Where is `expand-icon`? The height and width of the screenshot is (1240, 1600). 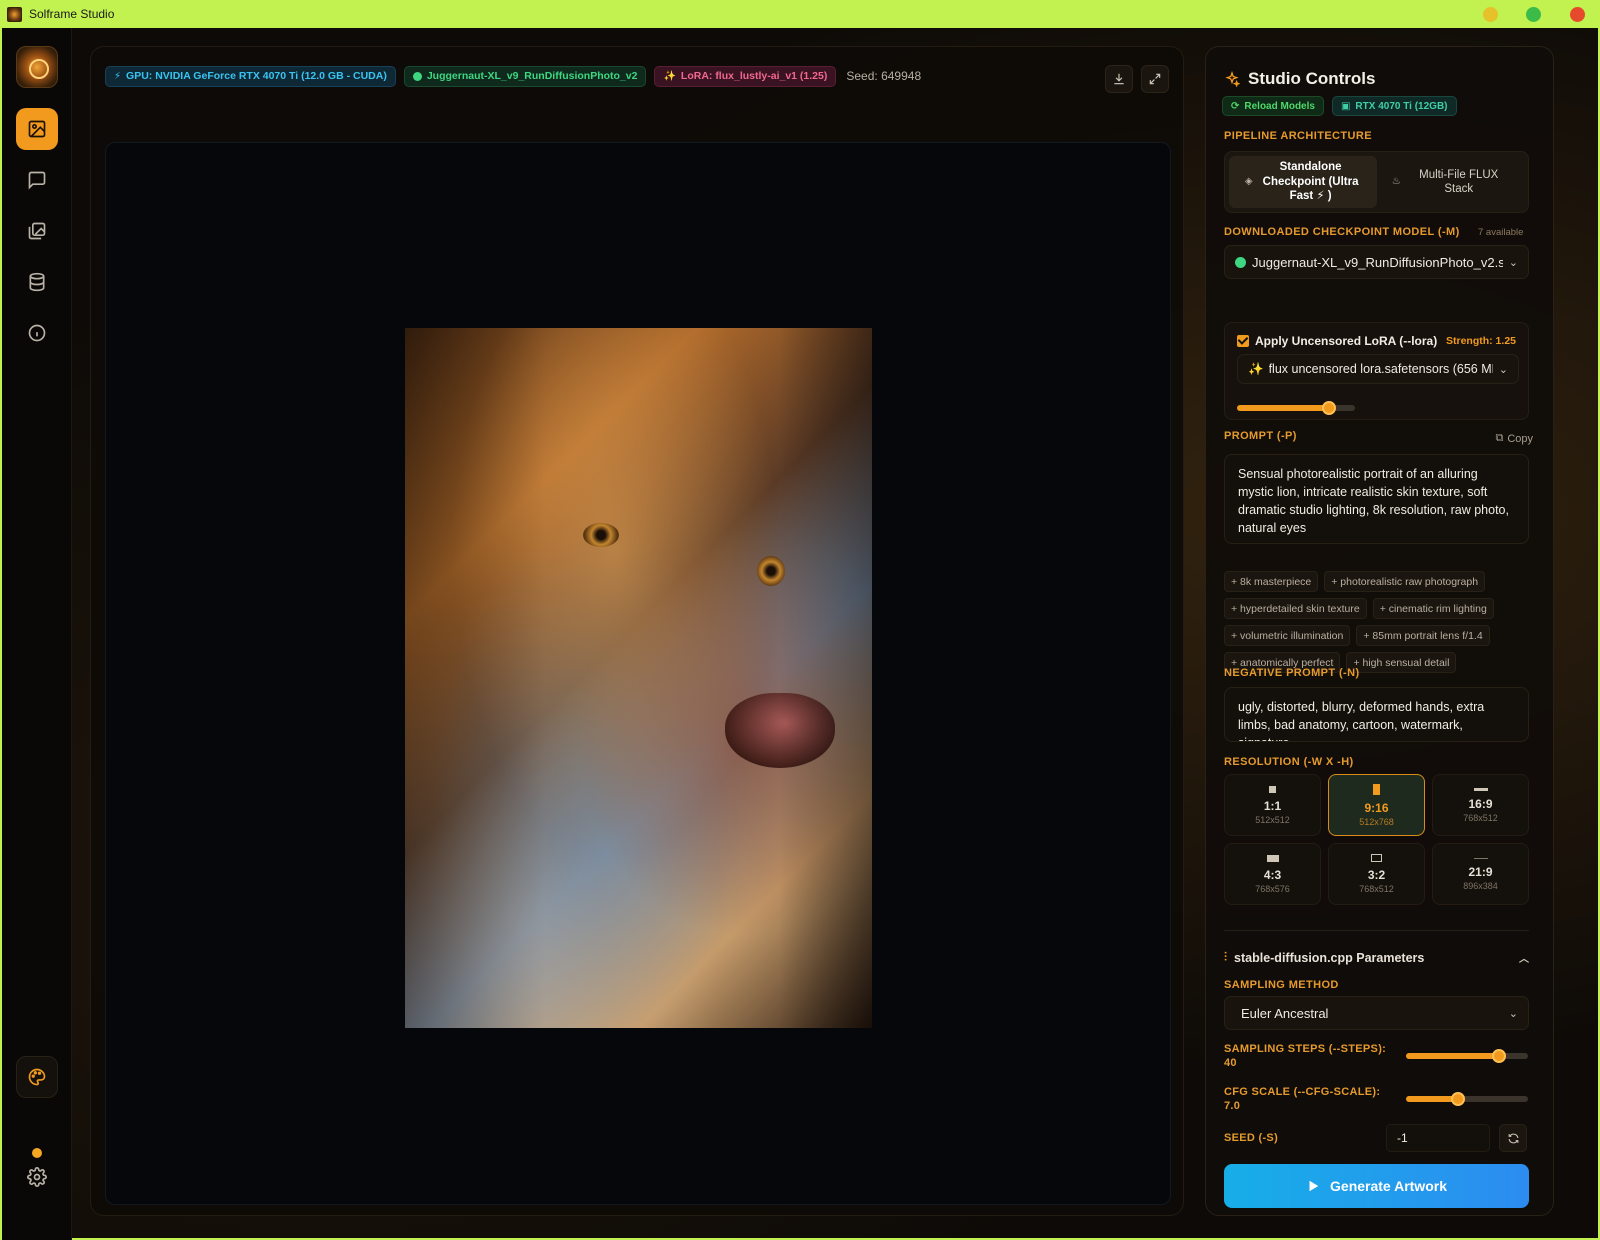
expand-icon is located at coordinates (1155, 79).